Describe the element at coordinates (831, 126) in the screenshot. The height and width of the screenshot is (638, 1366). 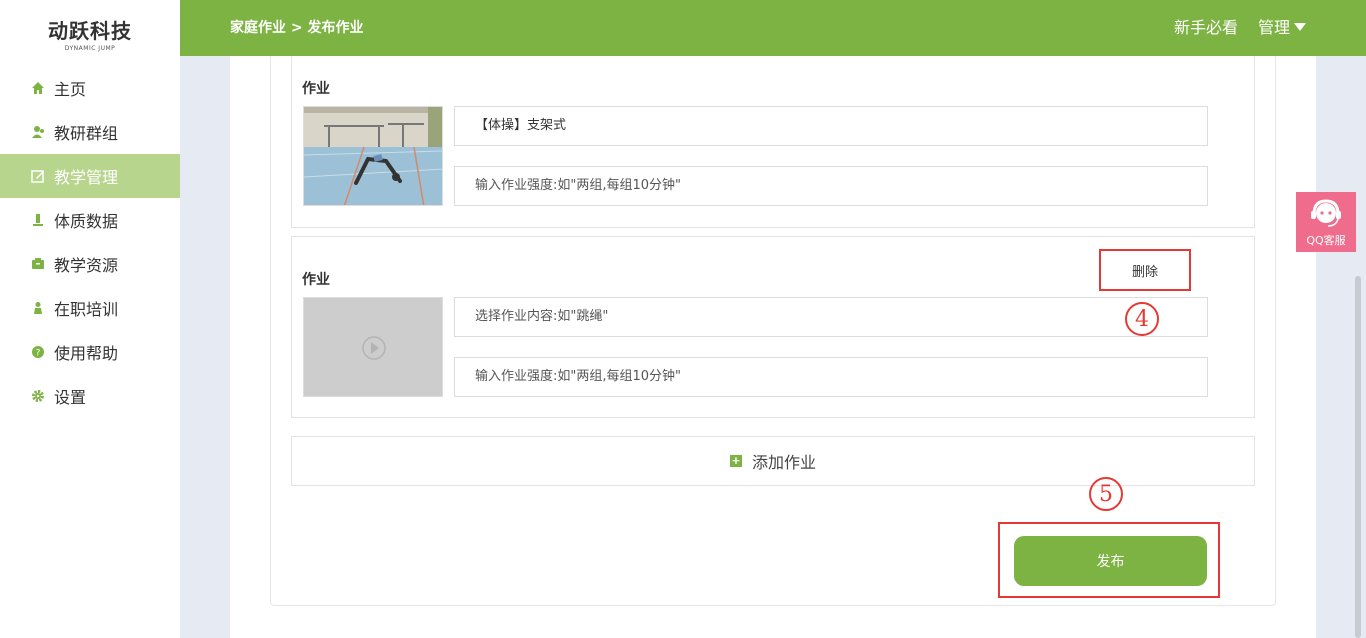
I see `homework-content-field: 【体操】支架式` at that location.